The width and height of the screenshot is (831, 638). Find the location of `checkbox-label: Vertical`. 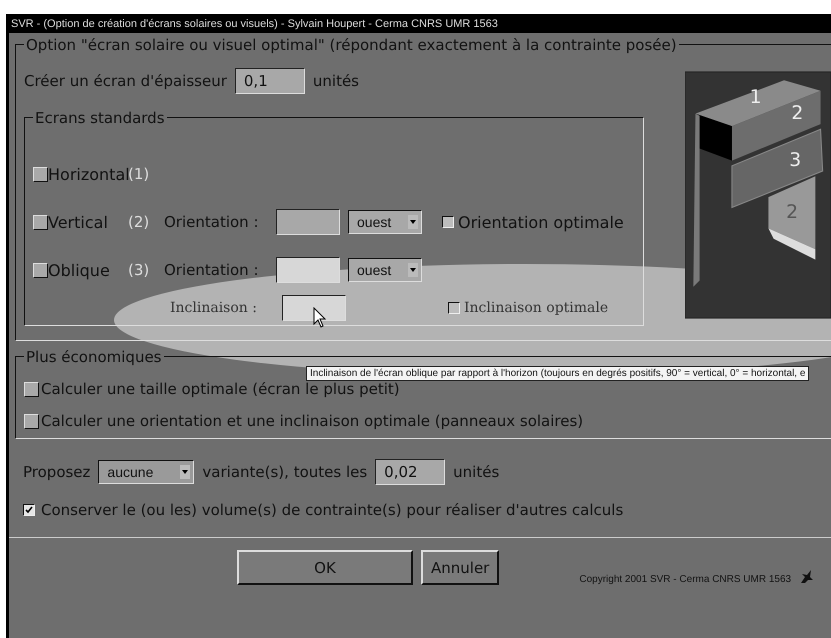

checkbox-label: Vertical is located at coordinates (78, 222).